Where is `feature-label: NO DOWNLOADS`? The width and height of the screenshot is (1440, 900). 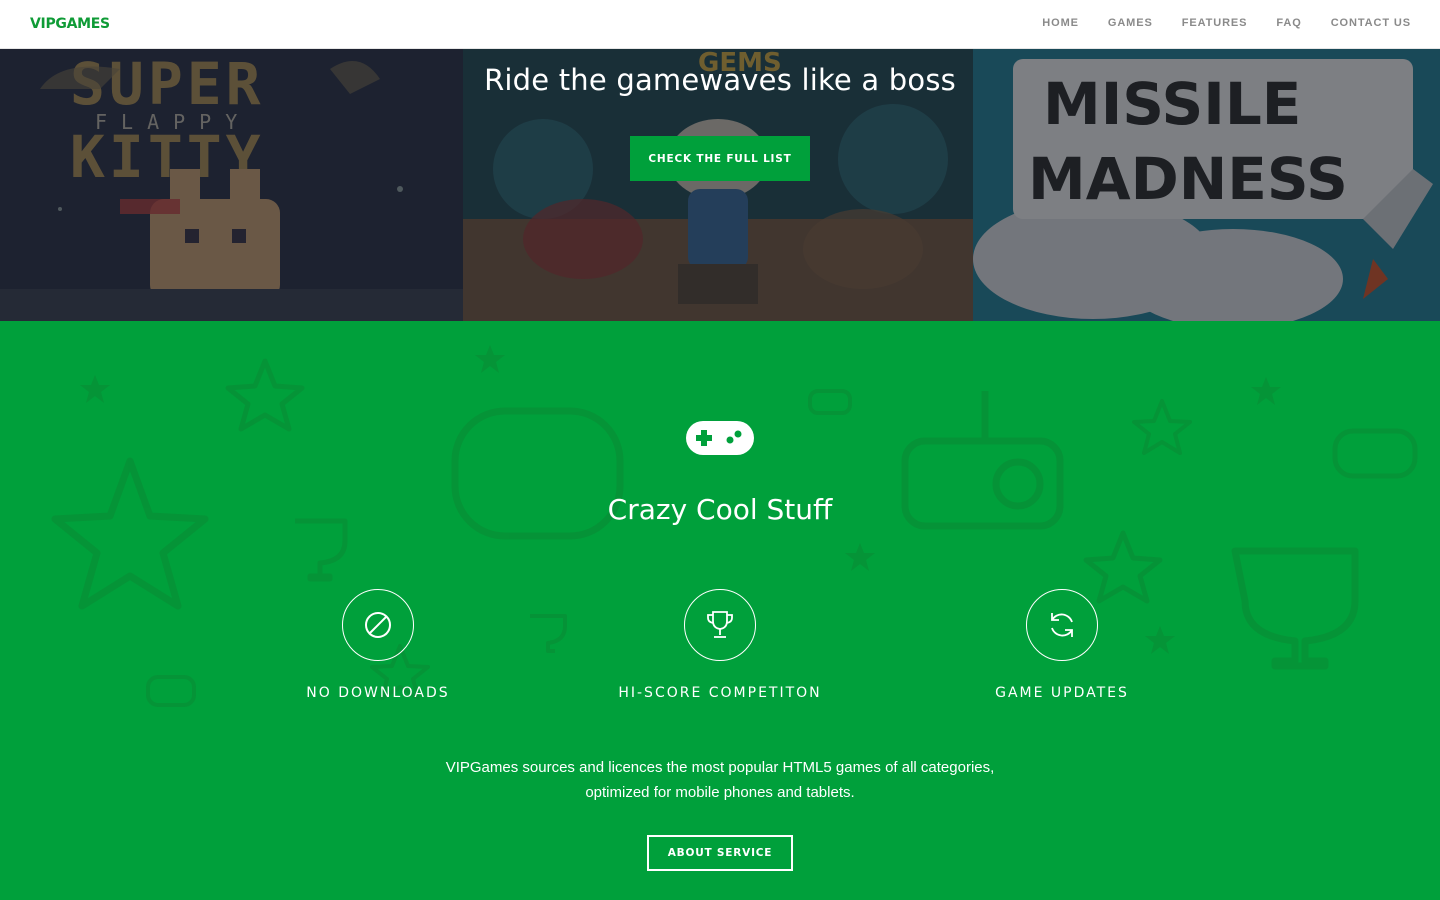 feature-label: NO DOWNLOADS is located at coordinates (378, 693).